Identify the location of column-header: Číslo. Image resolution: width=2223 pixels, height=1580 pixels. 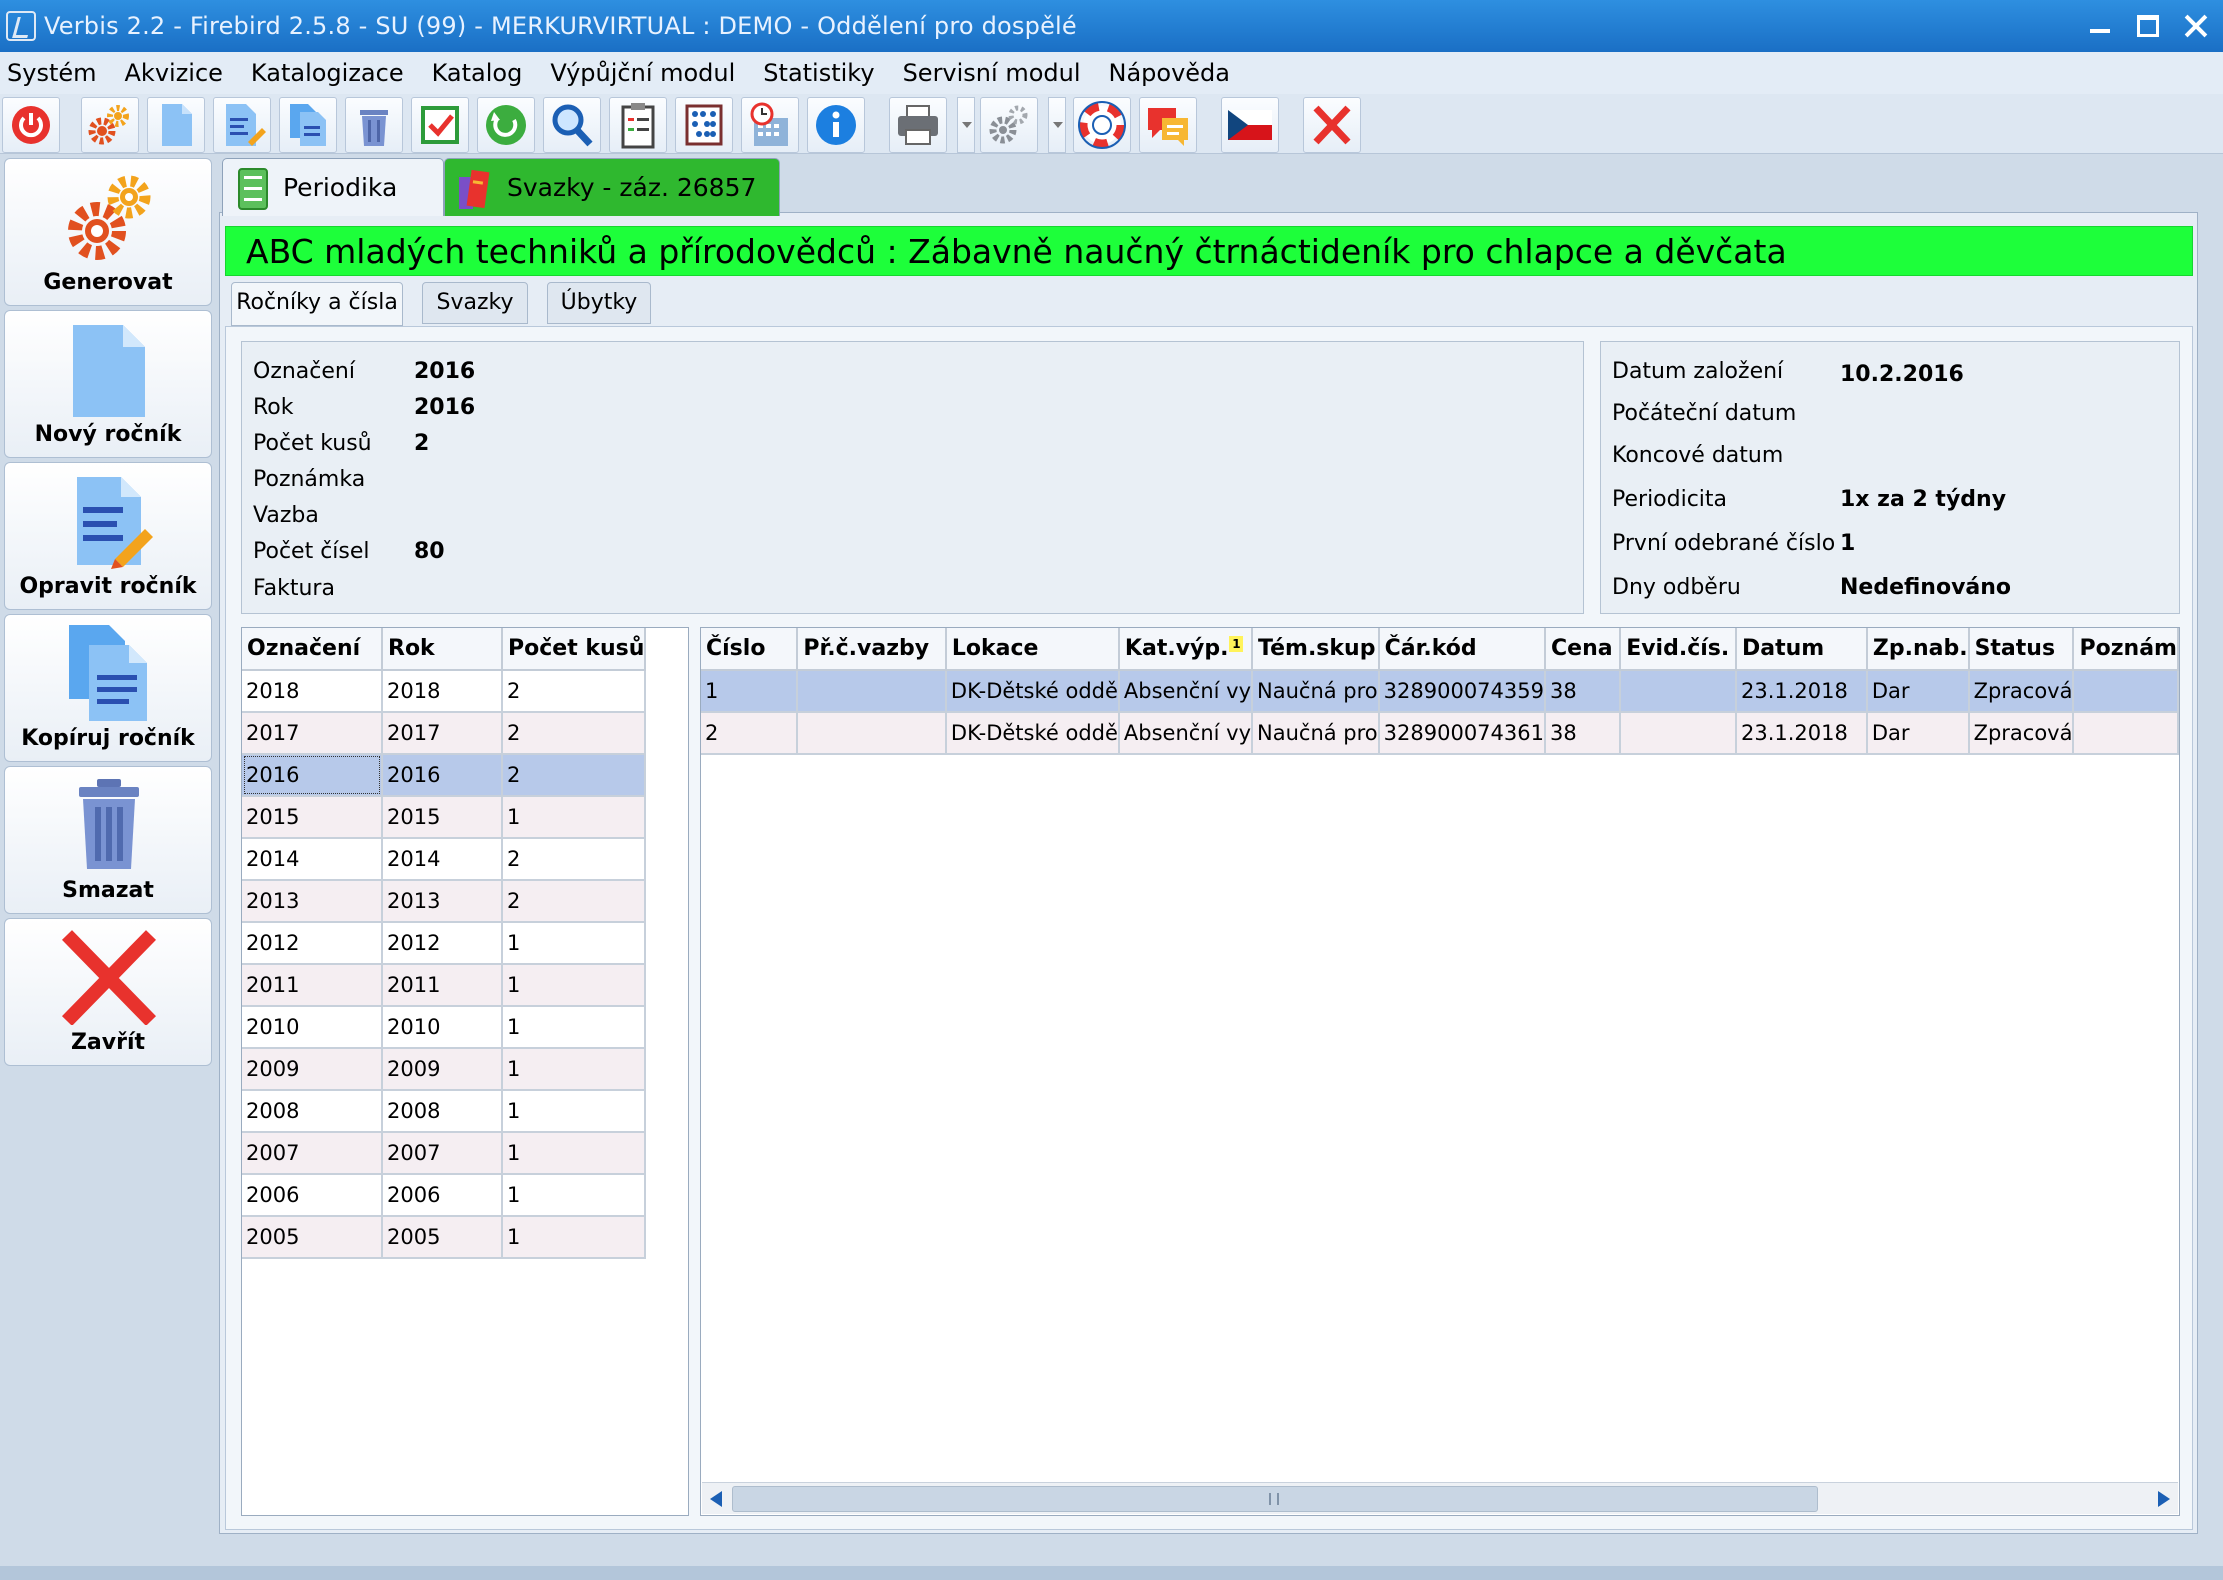
(750, 649).